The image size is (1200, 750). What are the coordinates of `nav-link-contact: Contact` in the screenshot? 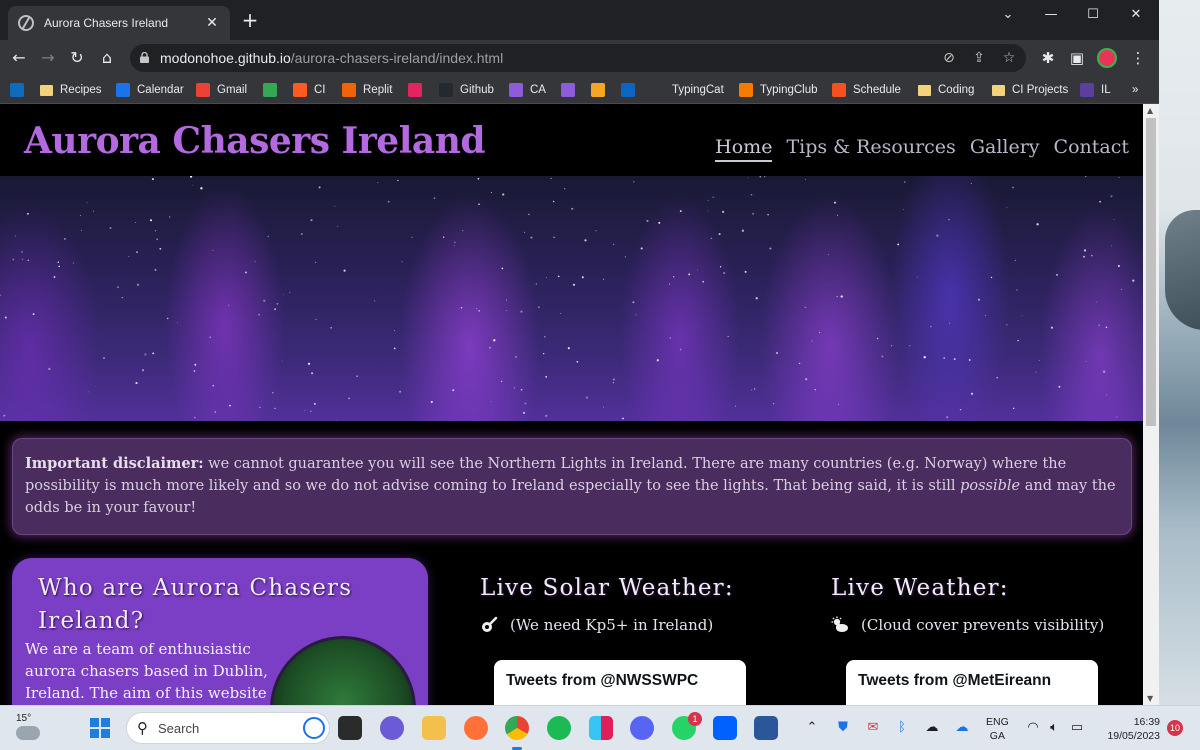 It's located at (1091, 149).